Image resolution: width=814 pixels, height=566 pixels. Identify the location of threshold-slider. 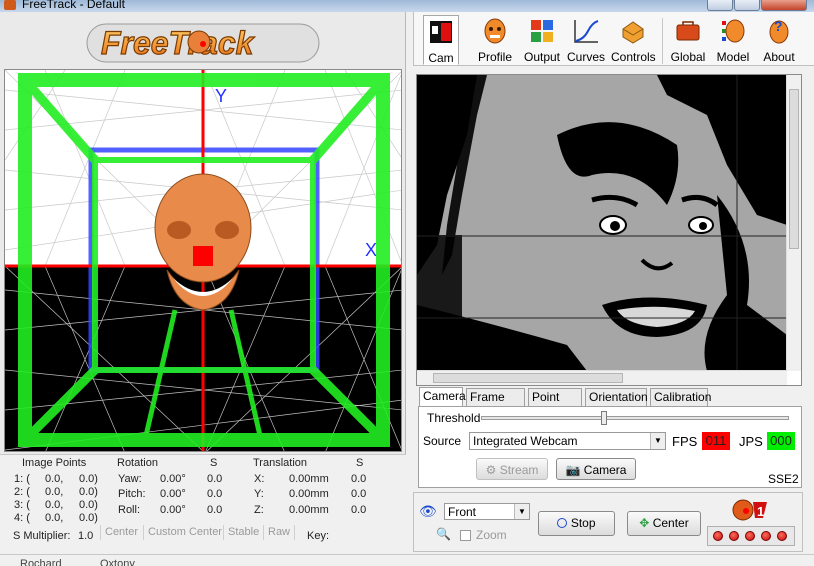
(635, 418).